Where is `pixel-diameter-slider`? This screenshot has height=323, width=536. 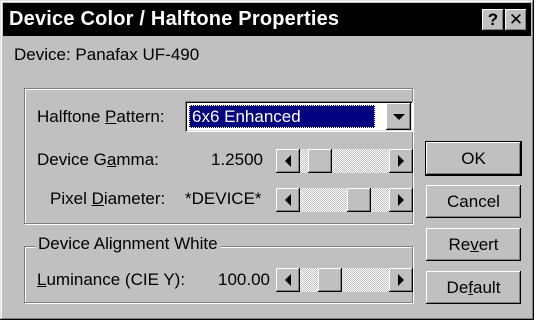
pixel-diameter-slider is located at coordinates (344, 200).